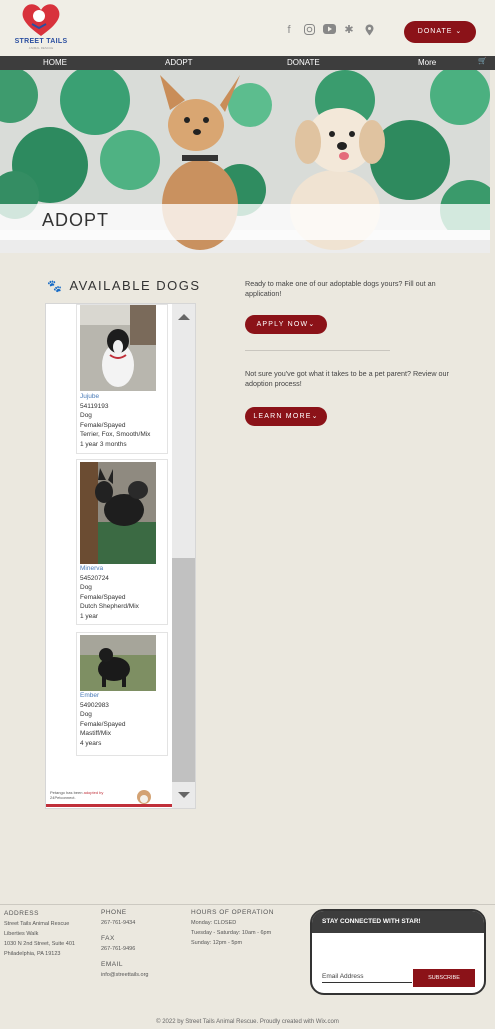 The height and width of the screenshot is (1029, 495). Describe the element at coordinates (21, 913) in the screenshot. I see `address-heading: ADDRESS` at that location.